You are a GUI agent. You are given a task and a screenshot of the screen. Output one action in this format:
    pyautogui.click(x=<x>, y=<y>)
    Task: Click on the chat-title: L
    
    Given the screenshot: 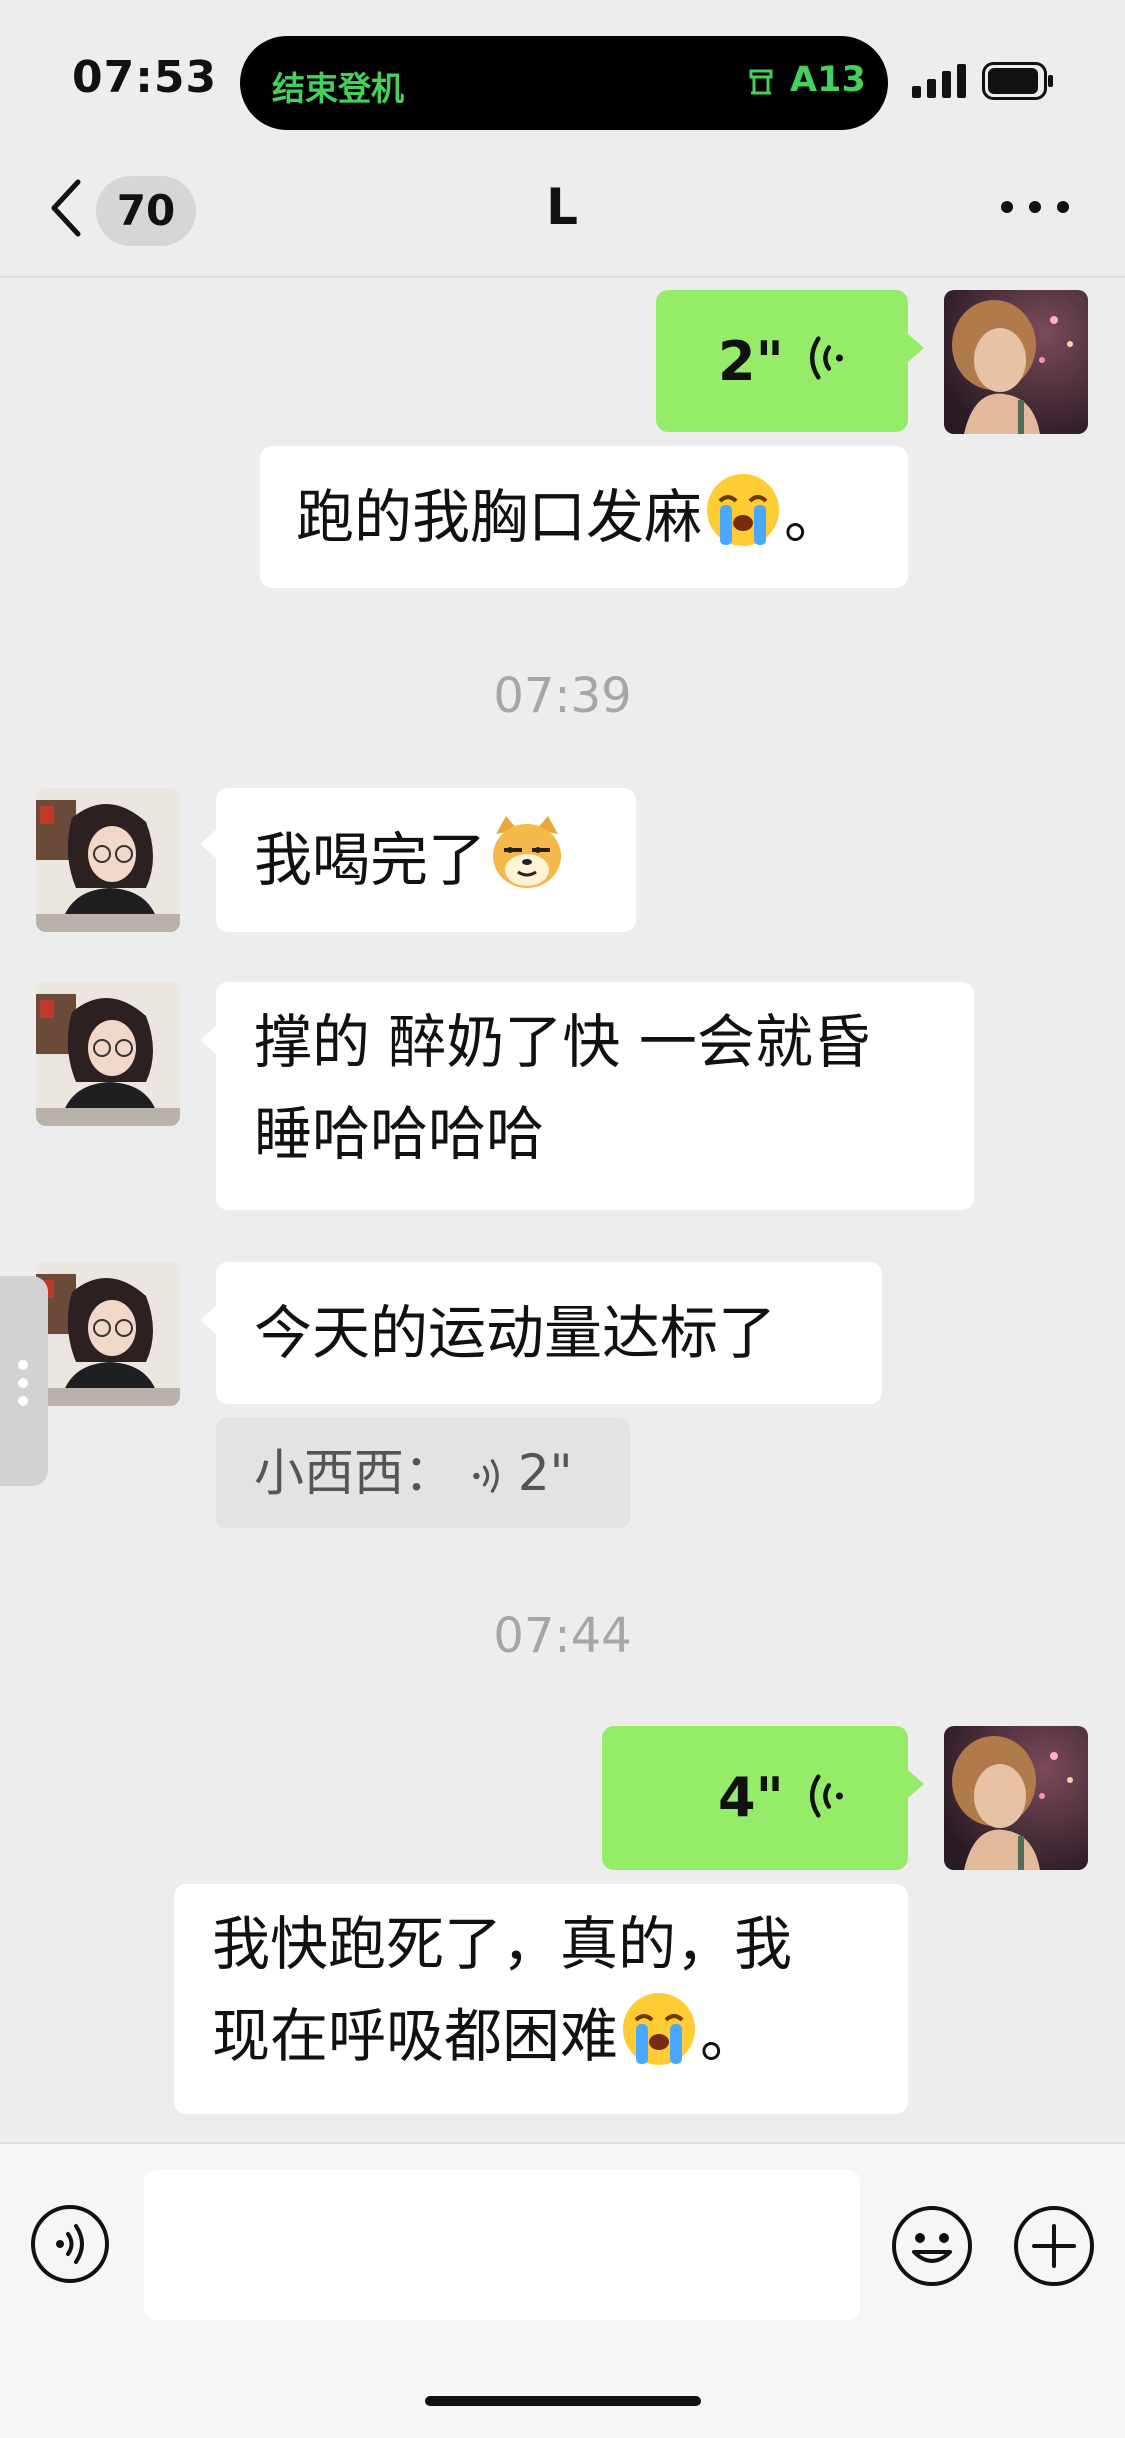 What is the action you would take?
    pyautogui.click(x=562, y=207)
    